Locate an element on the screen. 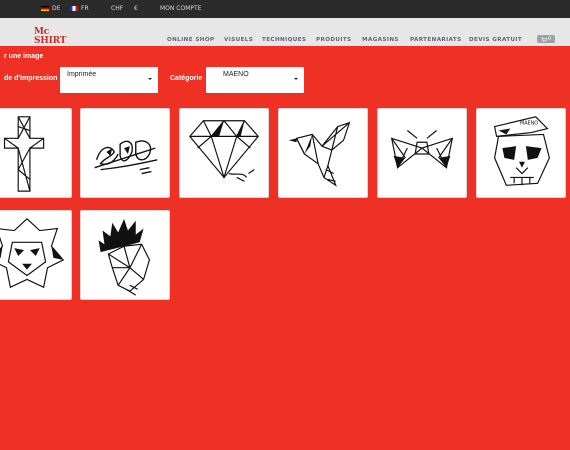  print-type-label: de d'impression is located at coordinates (31, 78).